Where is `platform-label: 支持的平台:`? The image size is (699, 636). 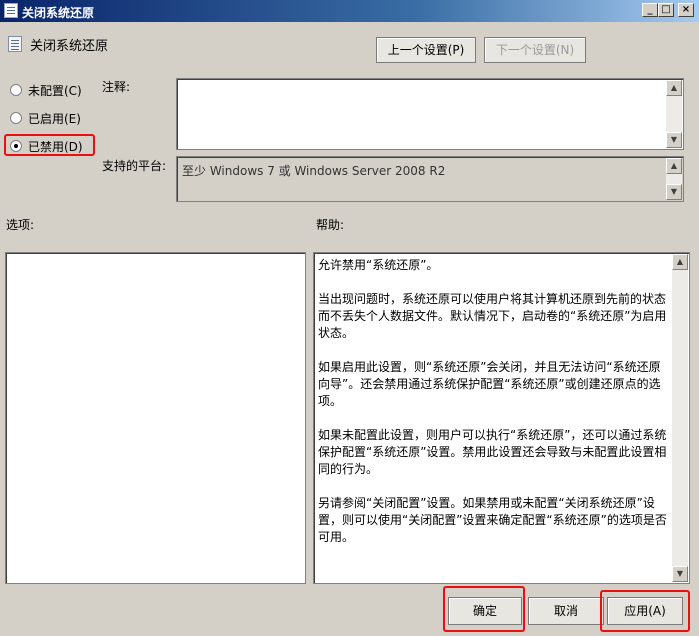
platform-label: 支持的平台: is located at coordinates (134, 166).